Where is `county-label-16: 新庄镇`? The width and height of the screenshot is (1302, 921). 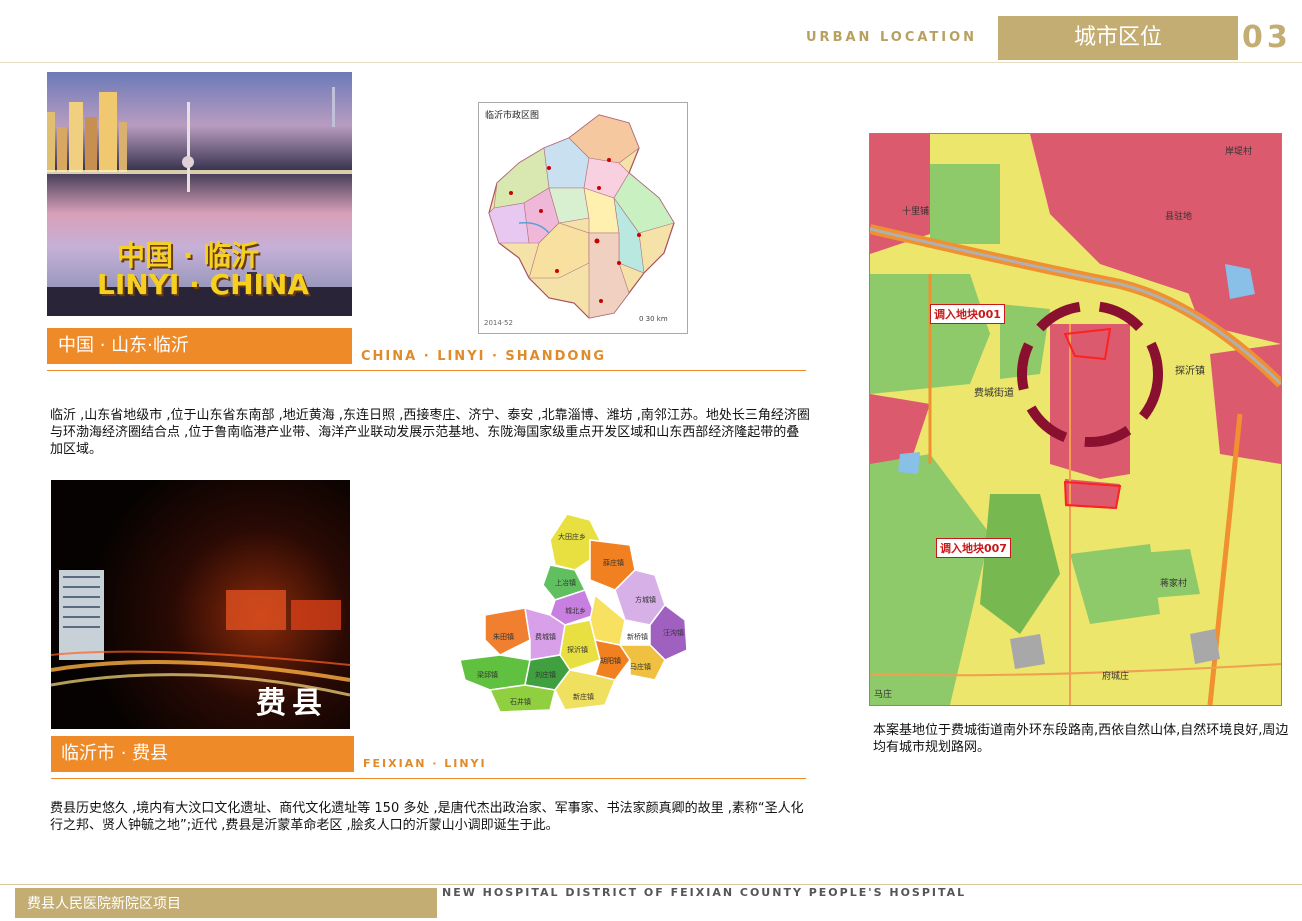 county-label-16: 新庄镇 is located at coordinates (583, 697).